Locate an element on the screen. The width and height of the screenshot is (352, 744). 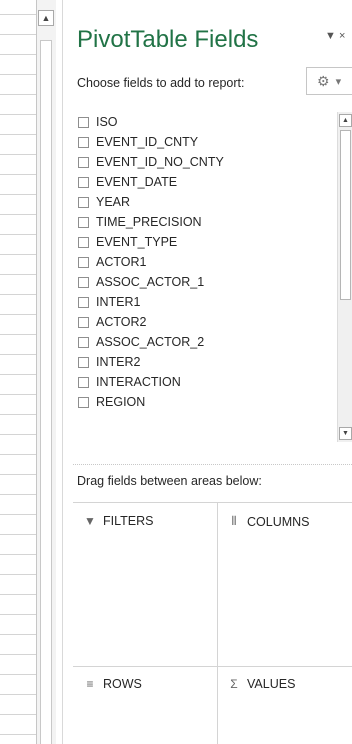
sheet-vertical-scrollbar: ▲ is located at coordinates (47, 372).